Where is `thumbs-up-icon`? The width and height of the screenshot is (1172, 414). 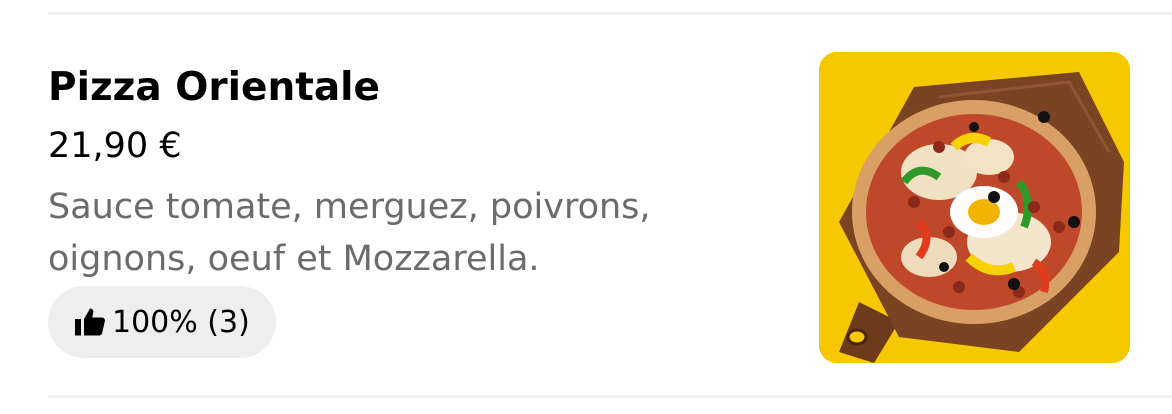
thumbs-up-icon is located at coordinates (90, 322).